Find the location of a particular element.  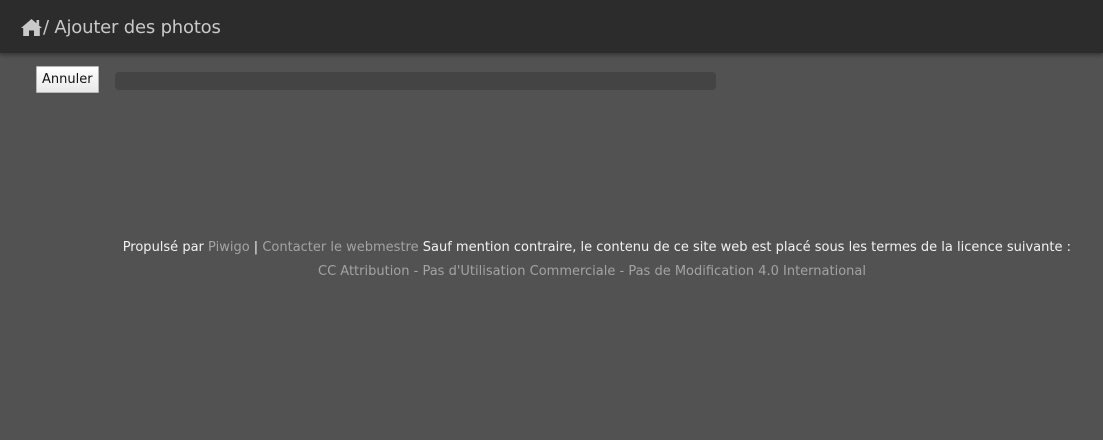

home-link is located at coordinates (31, 27).